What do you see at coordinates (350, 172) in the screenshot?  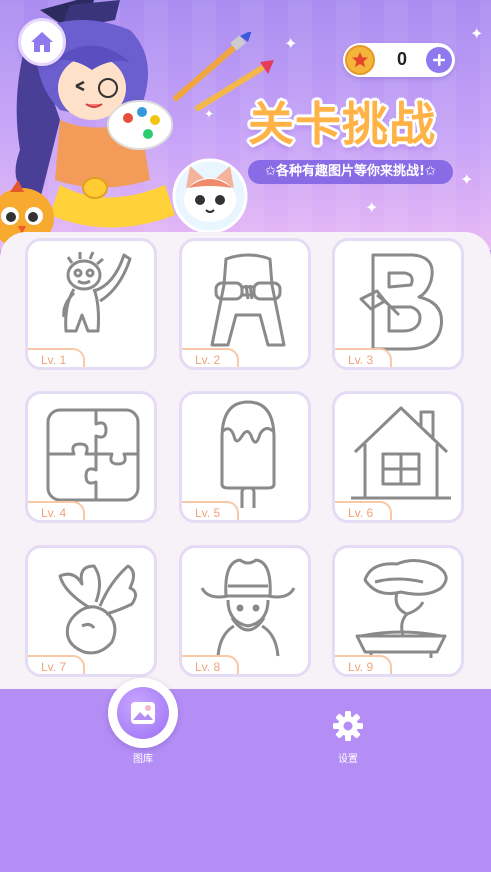 I see `page-subtitle: ✩各种有趣图片等你来挑战!✩` at bounding box center [350, 172].